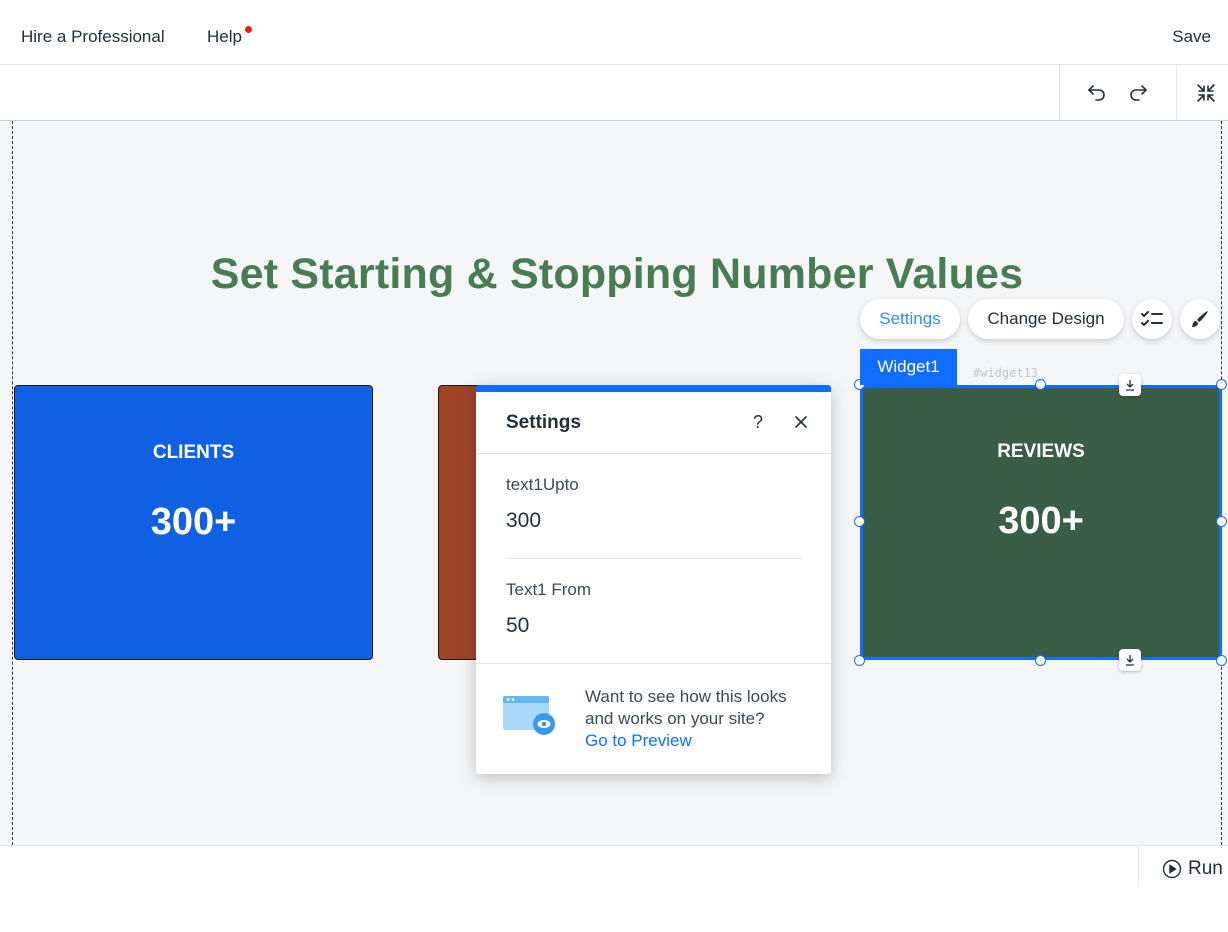  I want to click on collapse-icon, so click(1206, 93).